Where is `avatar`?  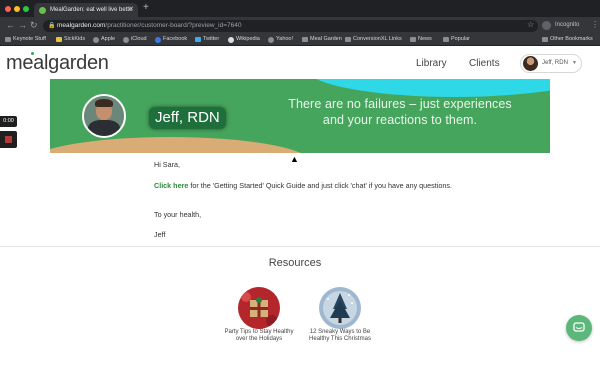 avatar is located at coordinates (530, 63).